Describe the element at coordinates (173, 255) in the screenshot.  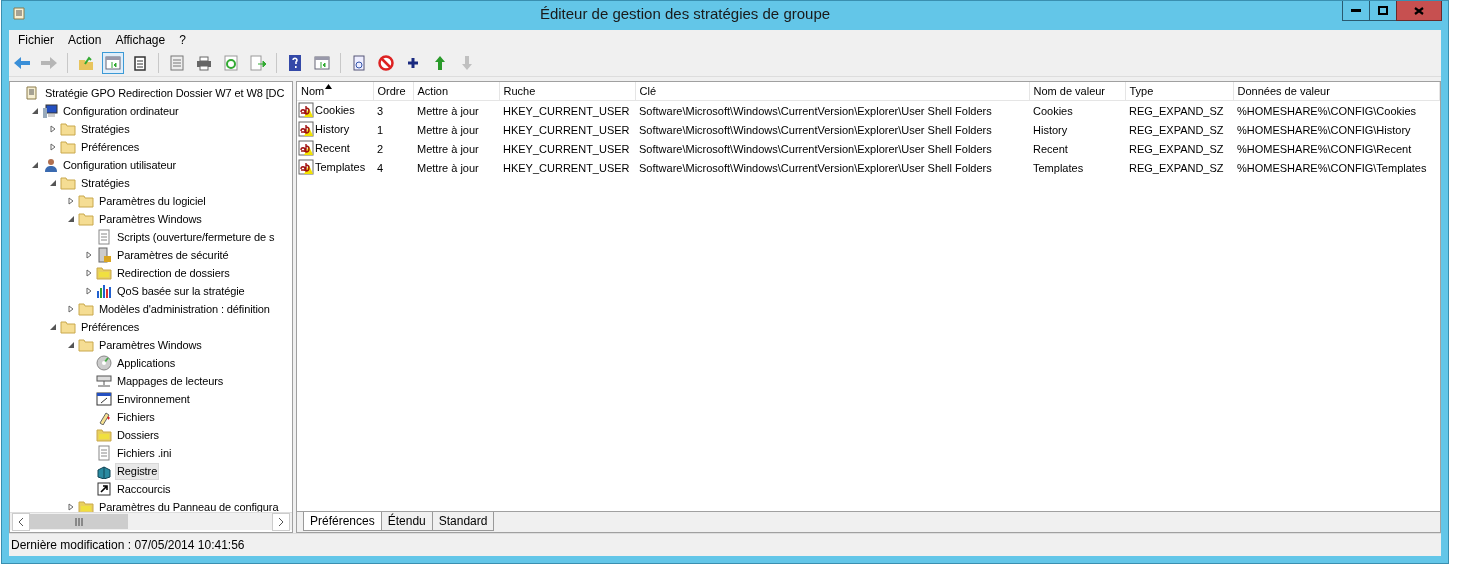
I see `tree-item: Paramètres de sécurité` at that location.